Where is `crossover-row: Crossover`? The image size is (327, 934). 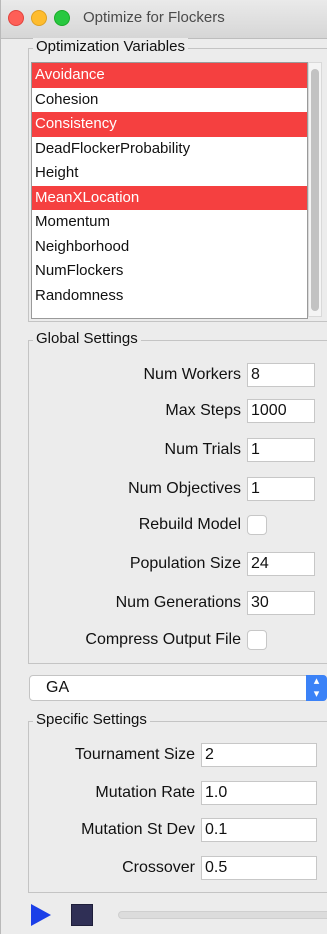 crossover-row: Crossover is located at coordinates (173, 868).